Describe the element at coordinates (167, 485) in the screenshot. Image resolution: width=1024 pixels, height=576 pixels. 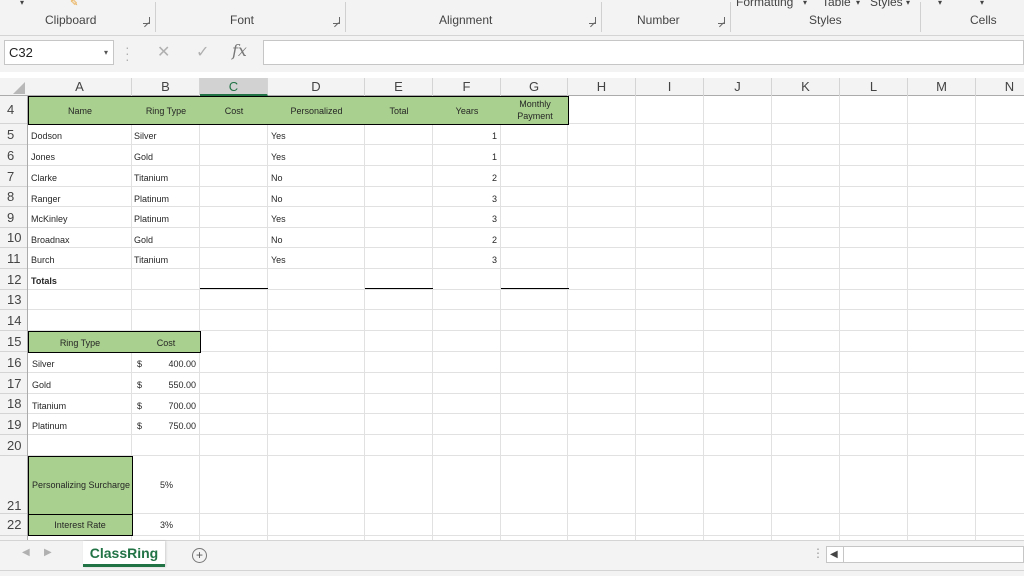
I see `surcharge-value: 5%` at that location.